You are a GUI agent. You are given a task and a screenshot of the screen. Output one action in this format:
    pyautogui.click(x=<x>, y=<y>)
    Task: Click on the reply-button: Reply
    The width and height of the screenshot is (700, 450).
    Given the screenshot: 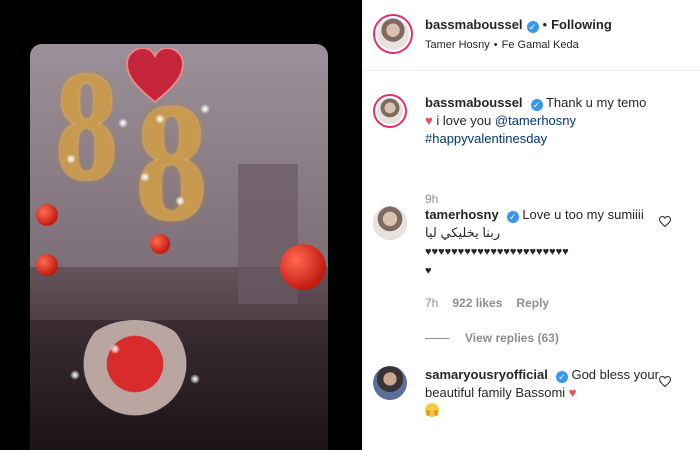 What is the action you would take?
    pyautogui.click(x=532, y=303)
    